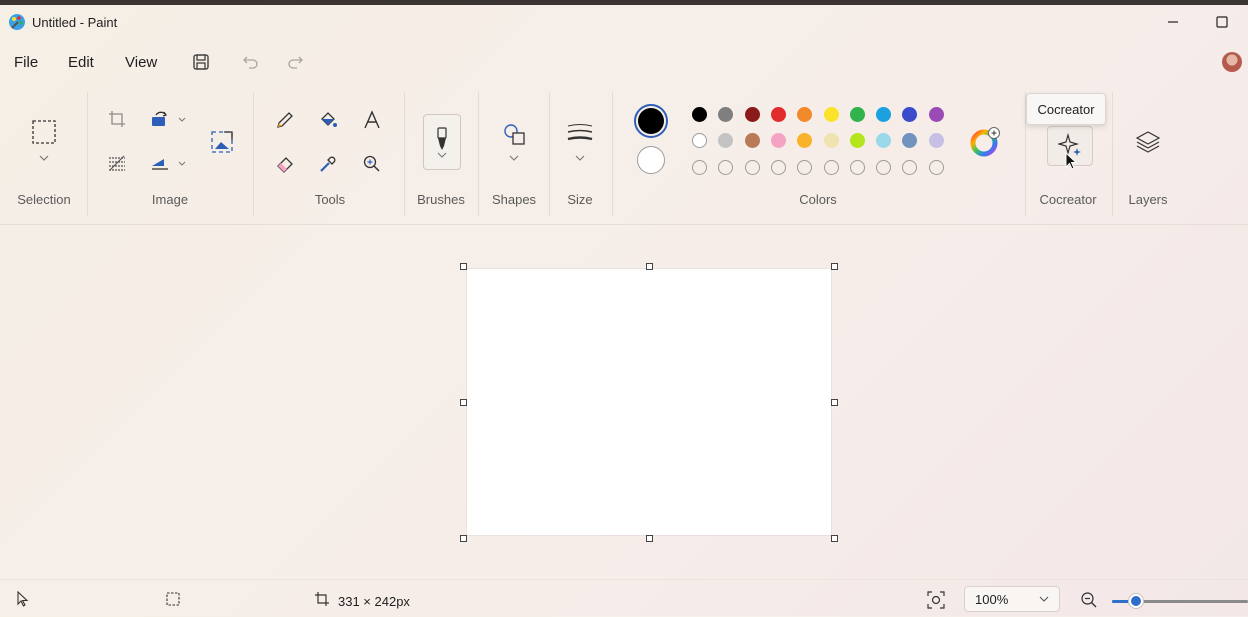 The height and width of the screenshot is (617, 1248). Describe the element at coordinates (649, 266) in the screenshot. I see `resize-handle-top` at that location.